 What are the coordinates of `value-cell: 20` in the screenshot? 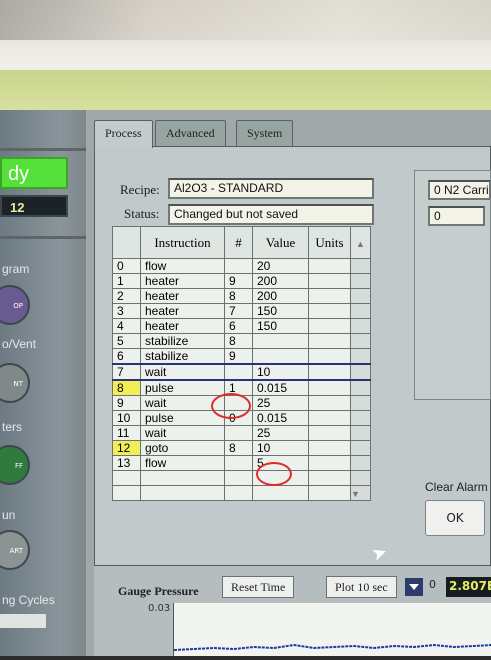 It's located at (280, 266).